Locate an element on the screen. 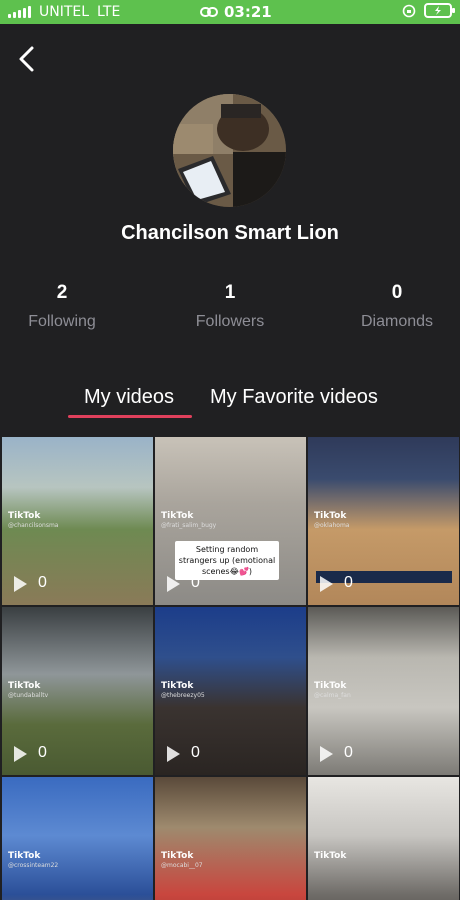  score-bar is located at coordinates (384, 577).